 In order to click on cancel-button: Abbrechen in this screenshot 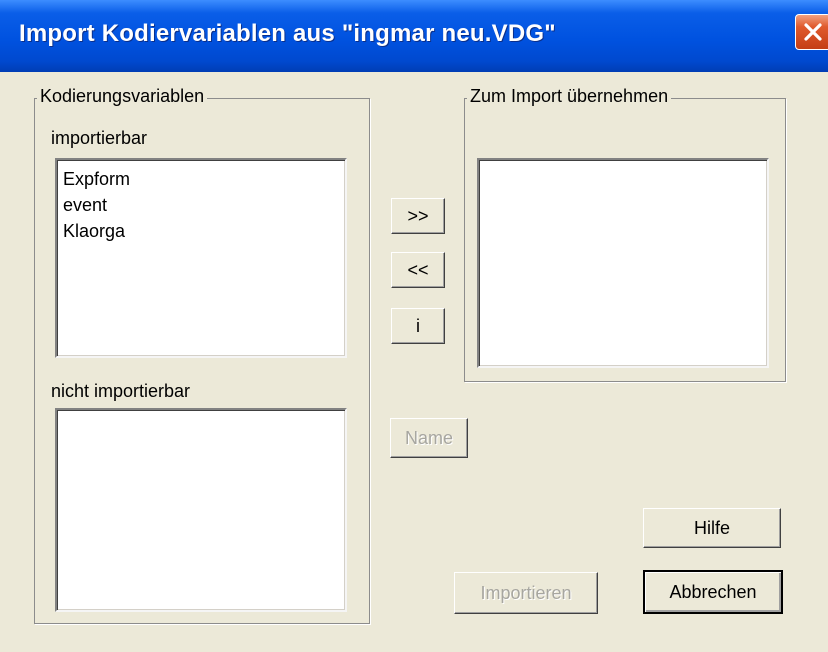, I will do `click(713, 592)`.